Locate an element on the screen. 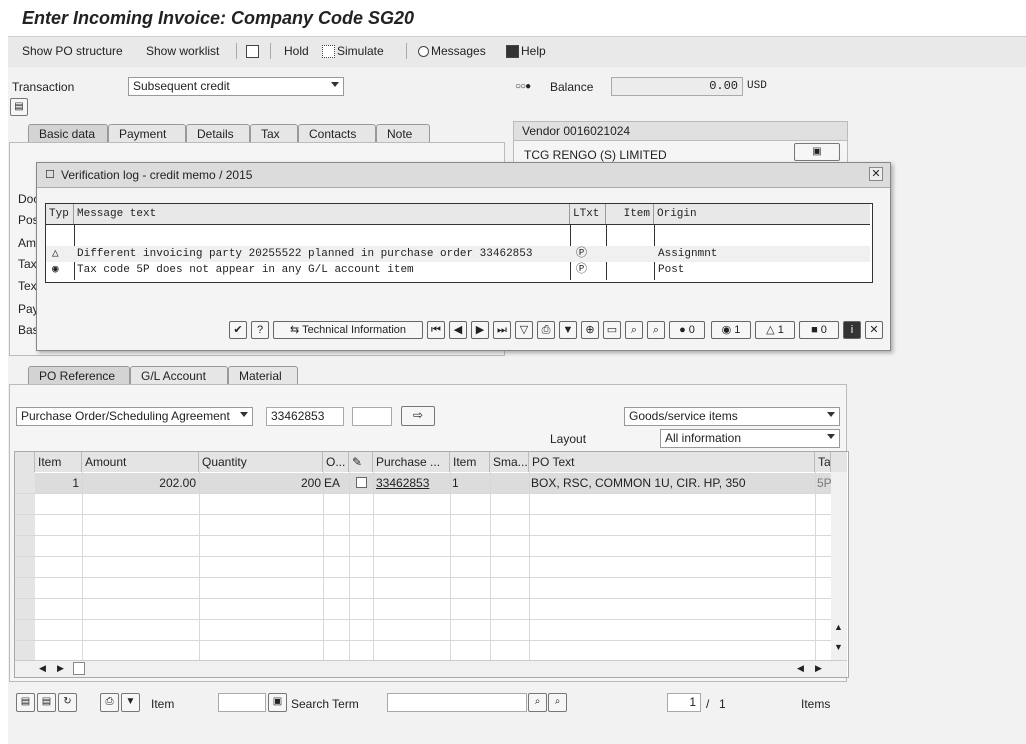  layout-value: All information is located at coordinates (703, 438).